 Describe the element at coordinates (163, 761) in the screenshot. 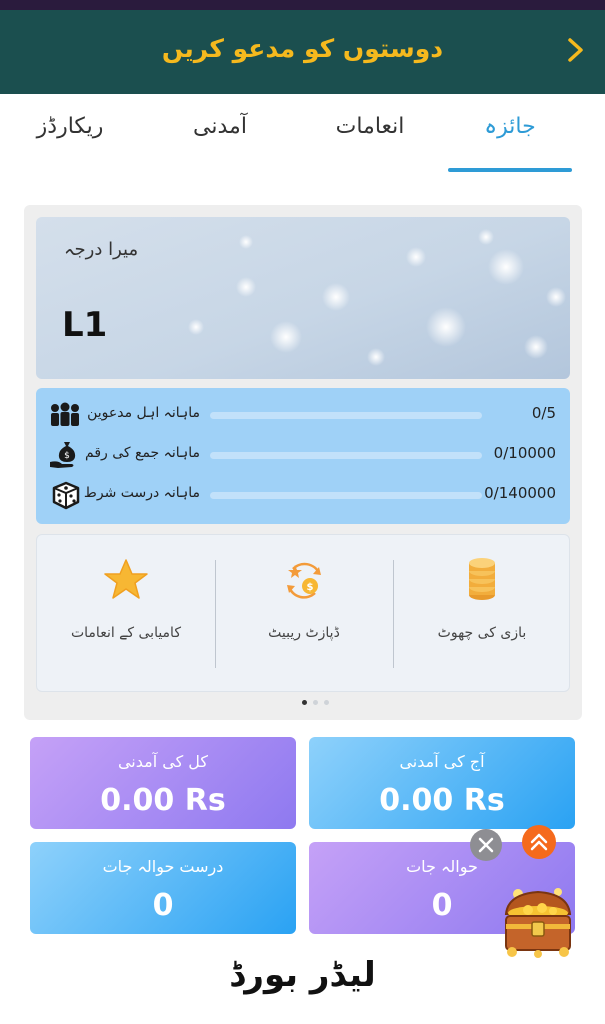

I see `stat-label: کل کی آمدنی` at that location.